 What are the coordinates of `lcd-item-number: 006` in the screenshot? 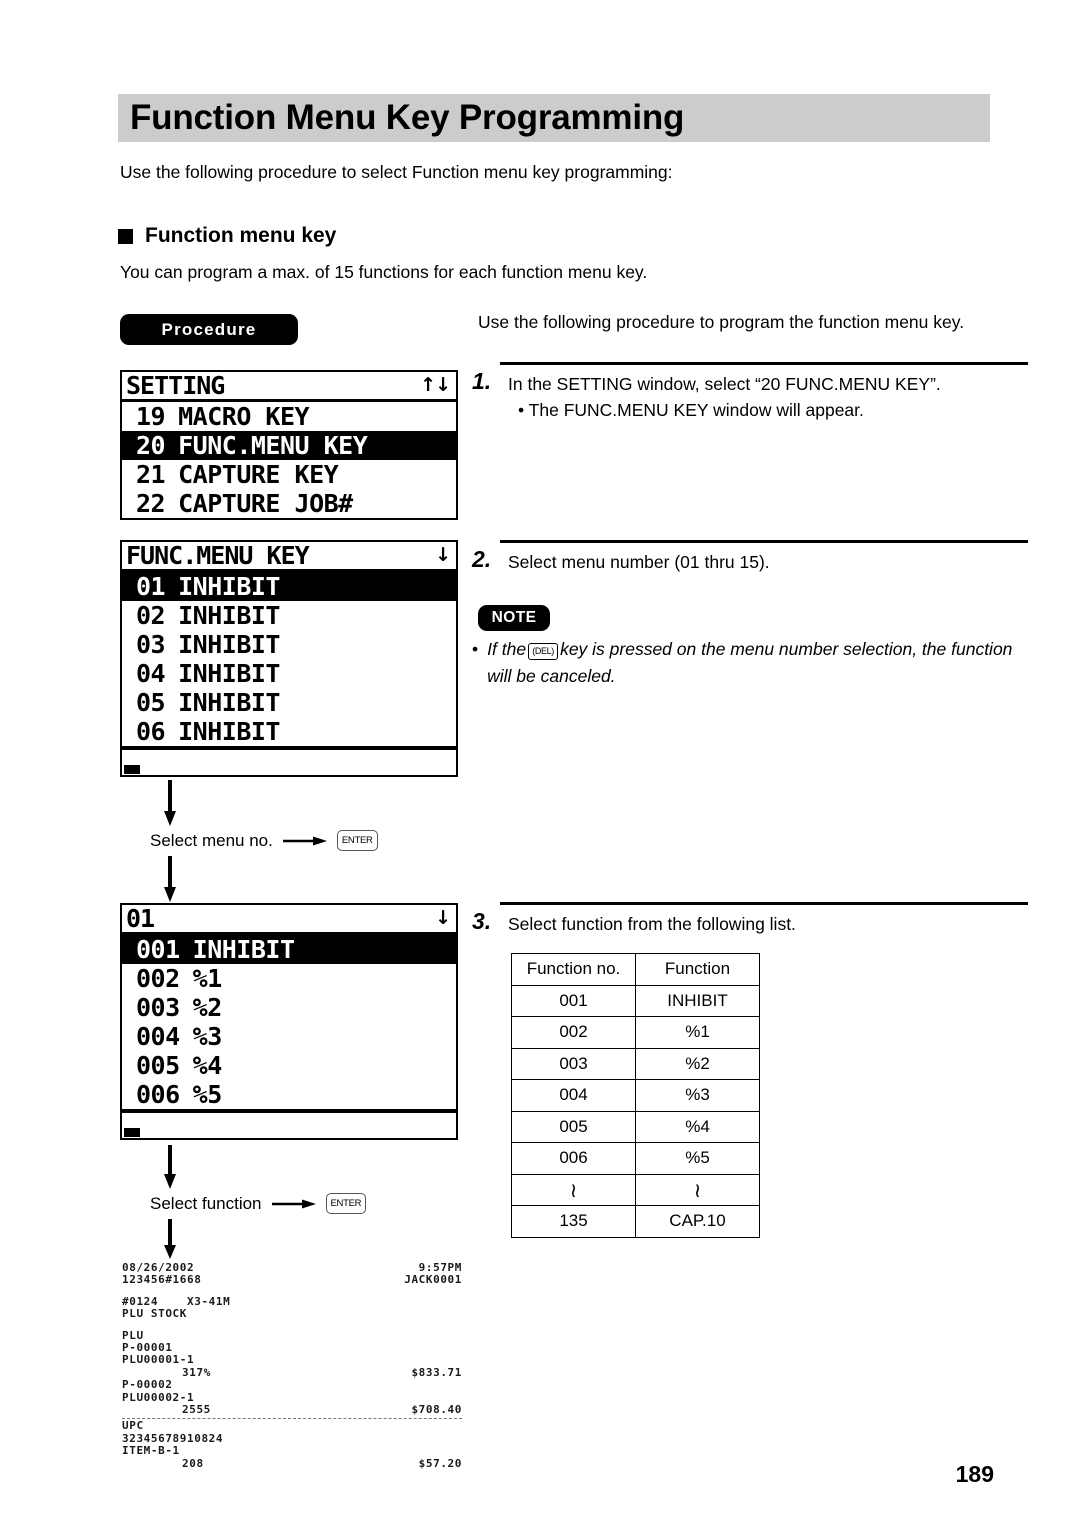 It's located at (158, 1094).